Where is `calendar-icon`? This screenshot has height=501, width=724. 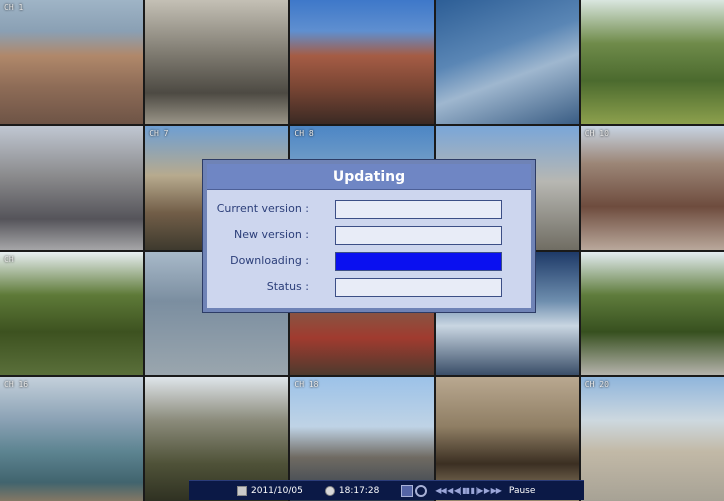 calendar-icon is located at coordinates (242, 490).